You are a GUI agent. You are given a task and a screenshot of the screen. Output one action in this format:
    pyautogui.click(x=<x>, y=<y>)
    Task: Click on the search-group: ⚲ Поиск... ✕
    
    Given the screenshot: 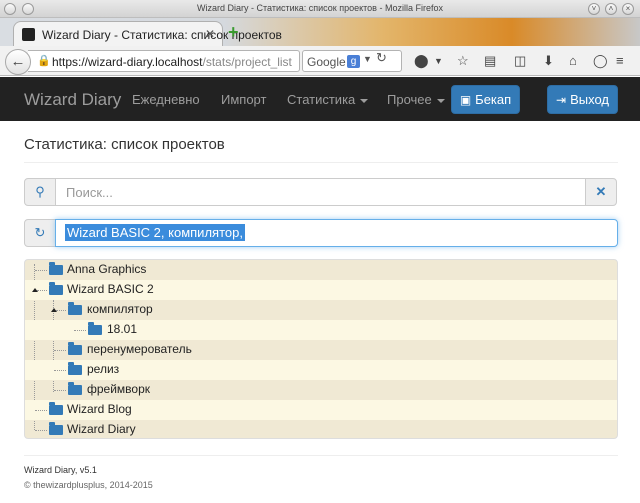 What is the action you would take?
    pyautogui.click(x=321, y=192)
    